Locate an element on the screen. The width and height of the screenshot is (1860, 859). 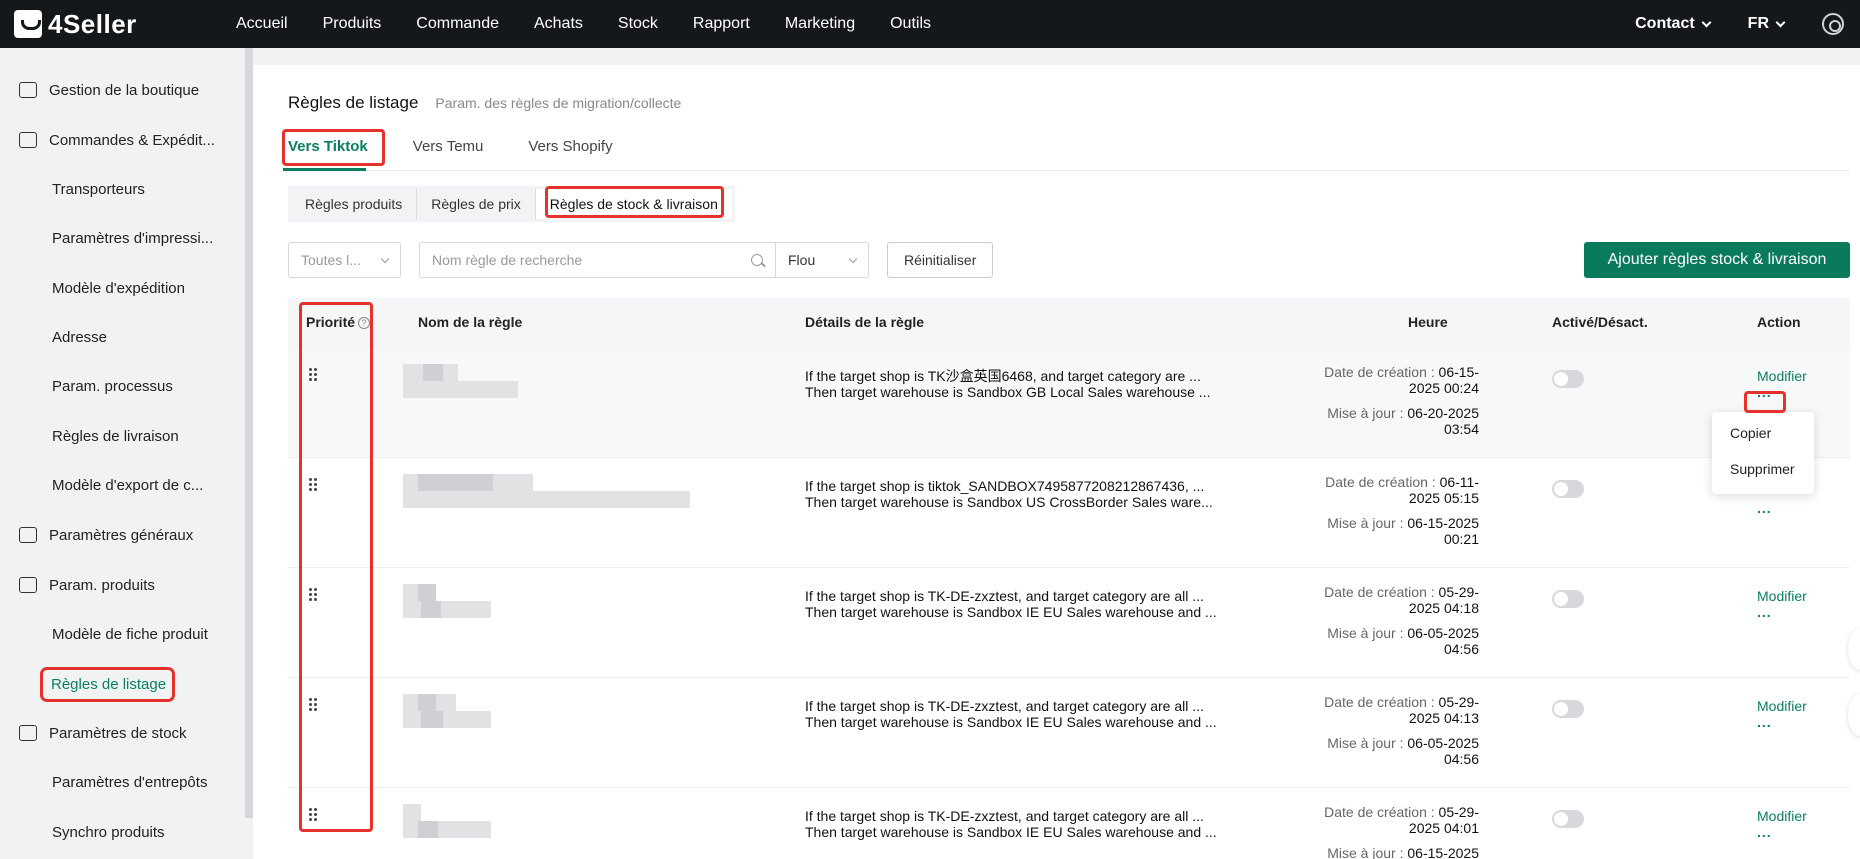
nav-marketing: Marketing is located at coordinates (820, 24).